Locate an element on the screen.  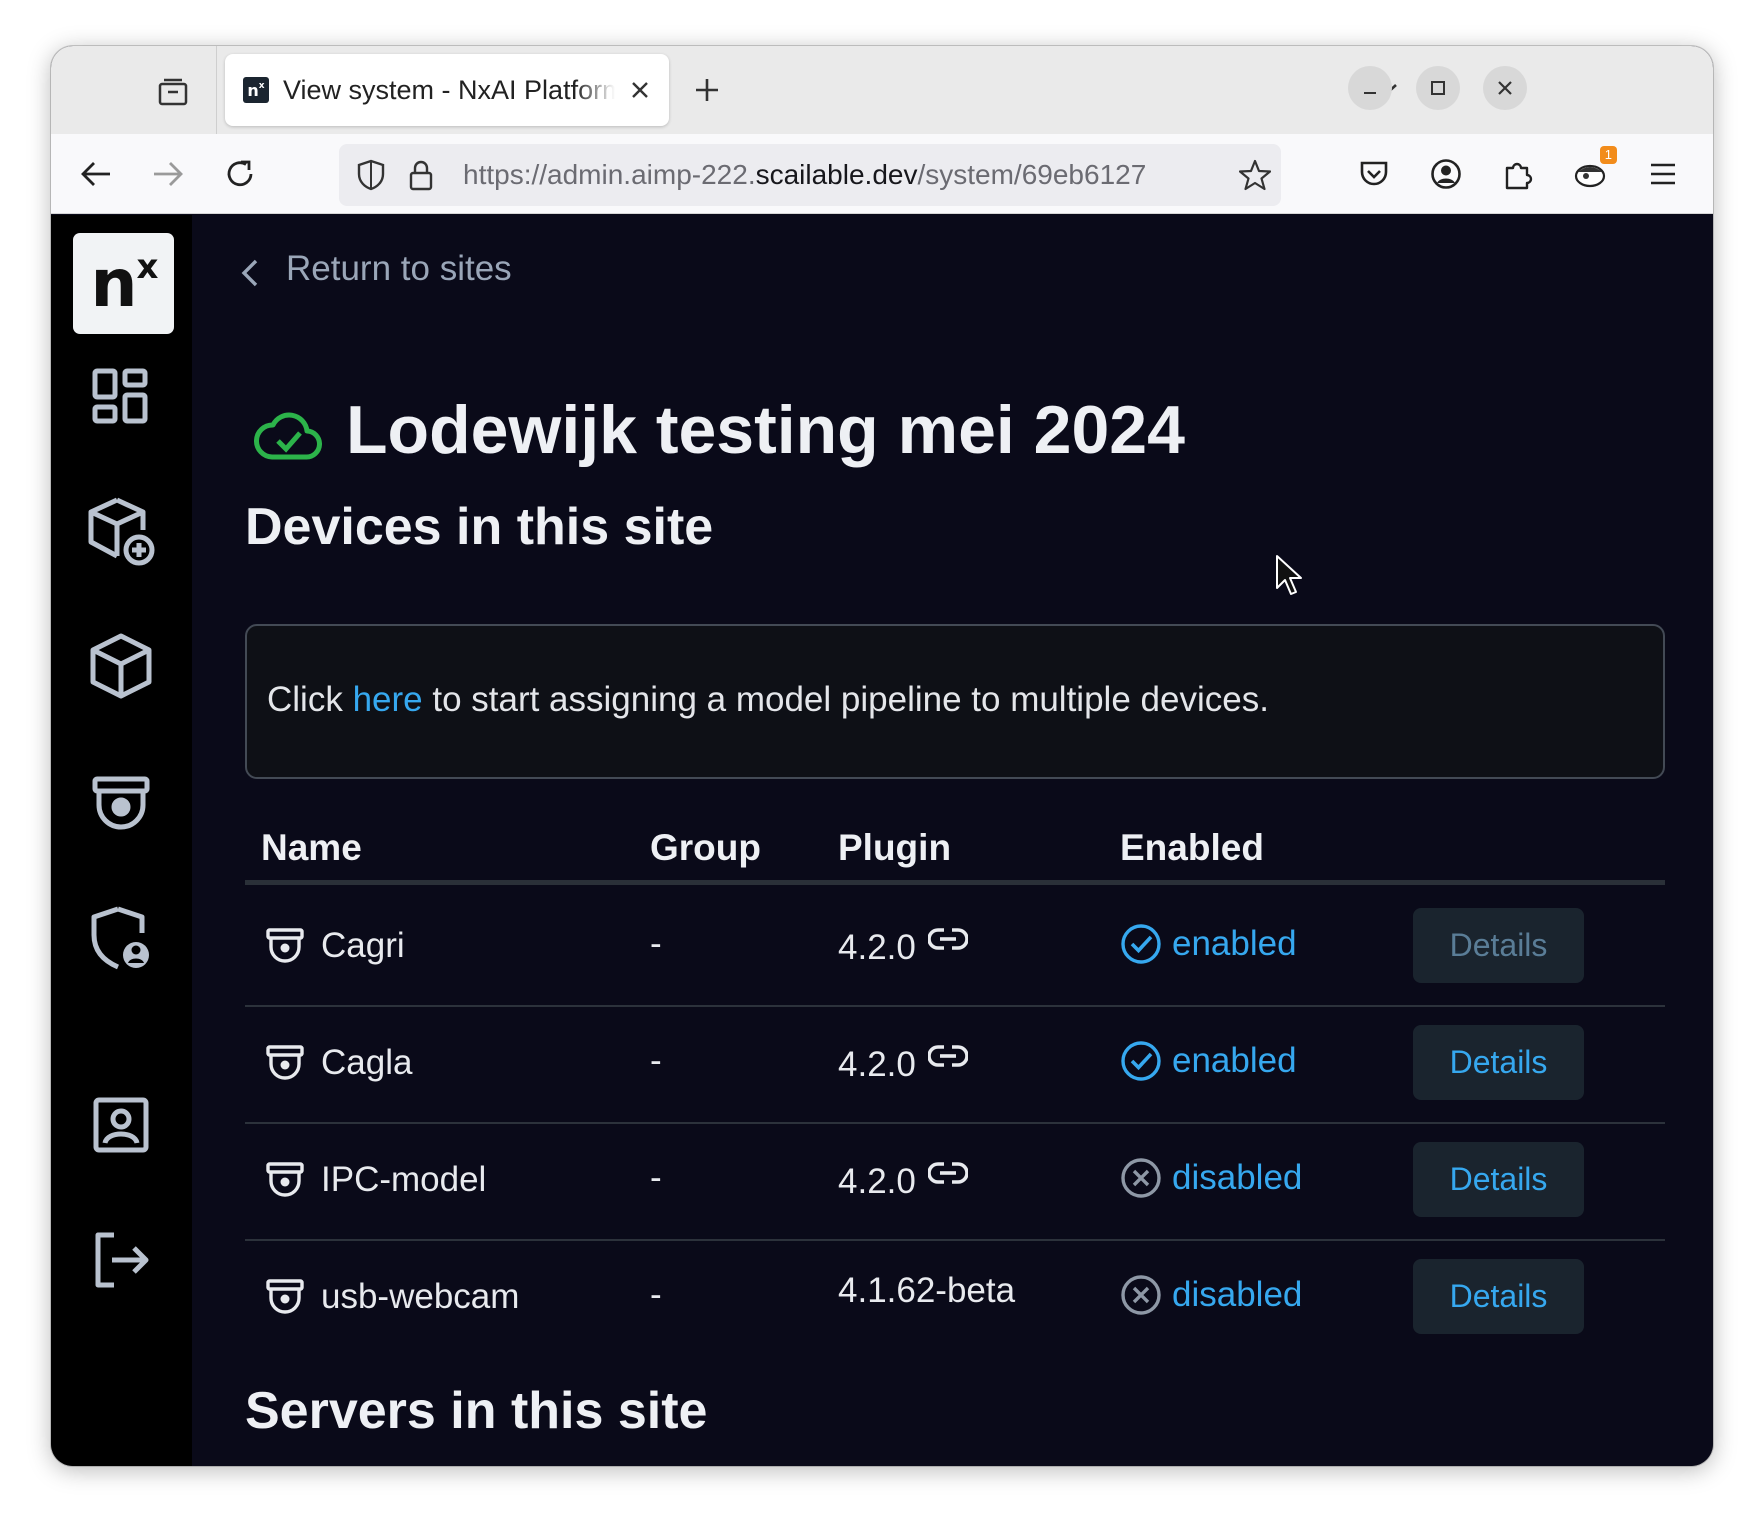
return-to-sites-link: Return to sites is located at coordinates (376, 269).